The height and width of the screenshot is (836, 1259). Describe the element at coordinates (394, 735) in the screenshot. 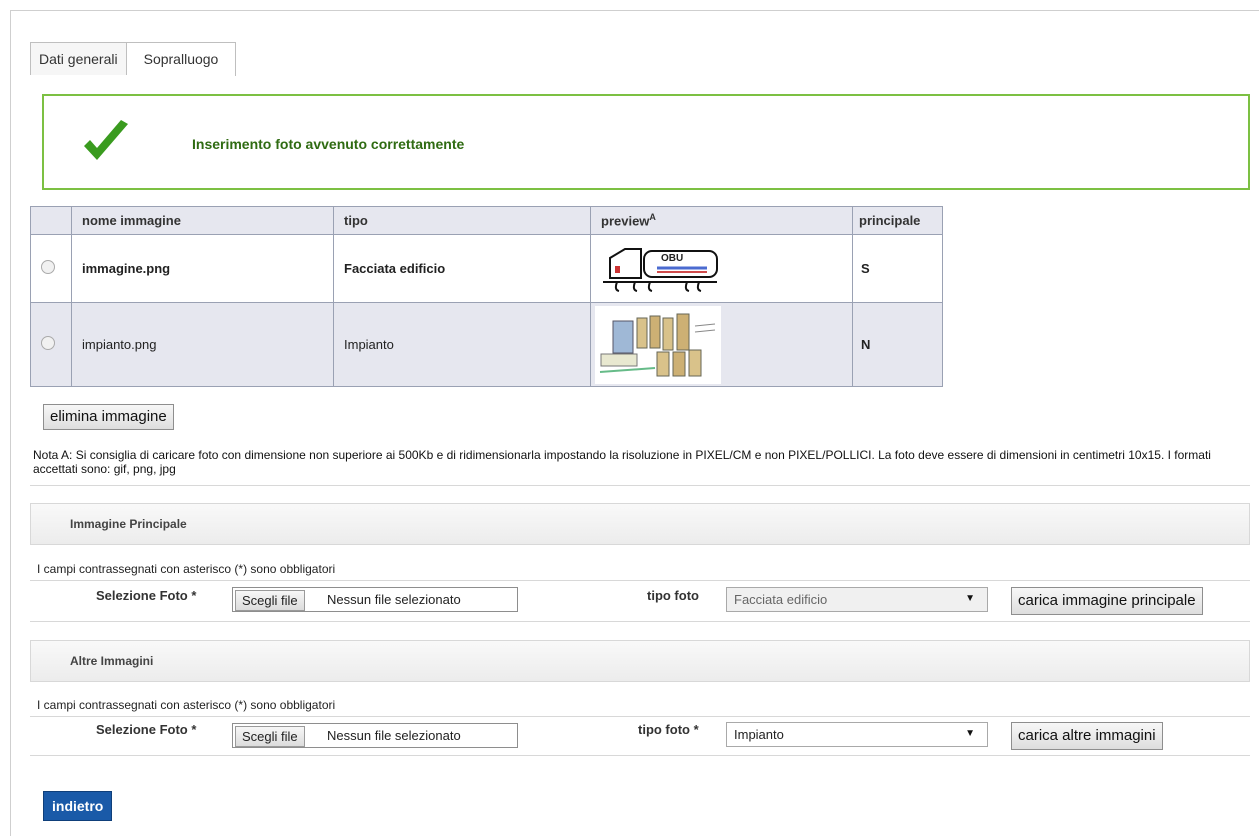

I see `other-file-status: Nessun file selezionato` at that location.